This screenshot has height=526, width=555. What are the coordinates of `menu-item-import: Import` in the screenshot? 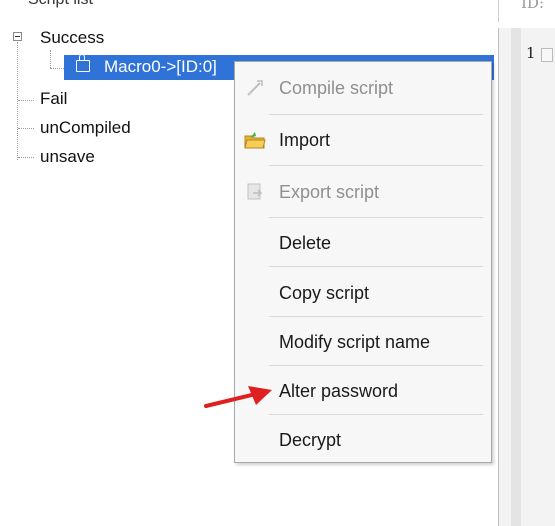 It's located at (363, 140).